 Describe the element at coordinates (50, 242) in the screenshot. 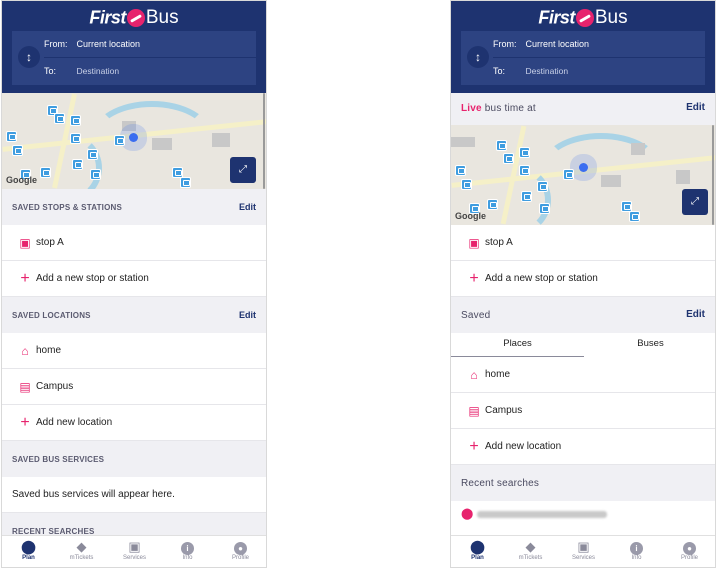

I see `stop-name: stop A` at that location.